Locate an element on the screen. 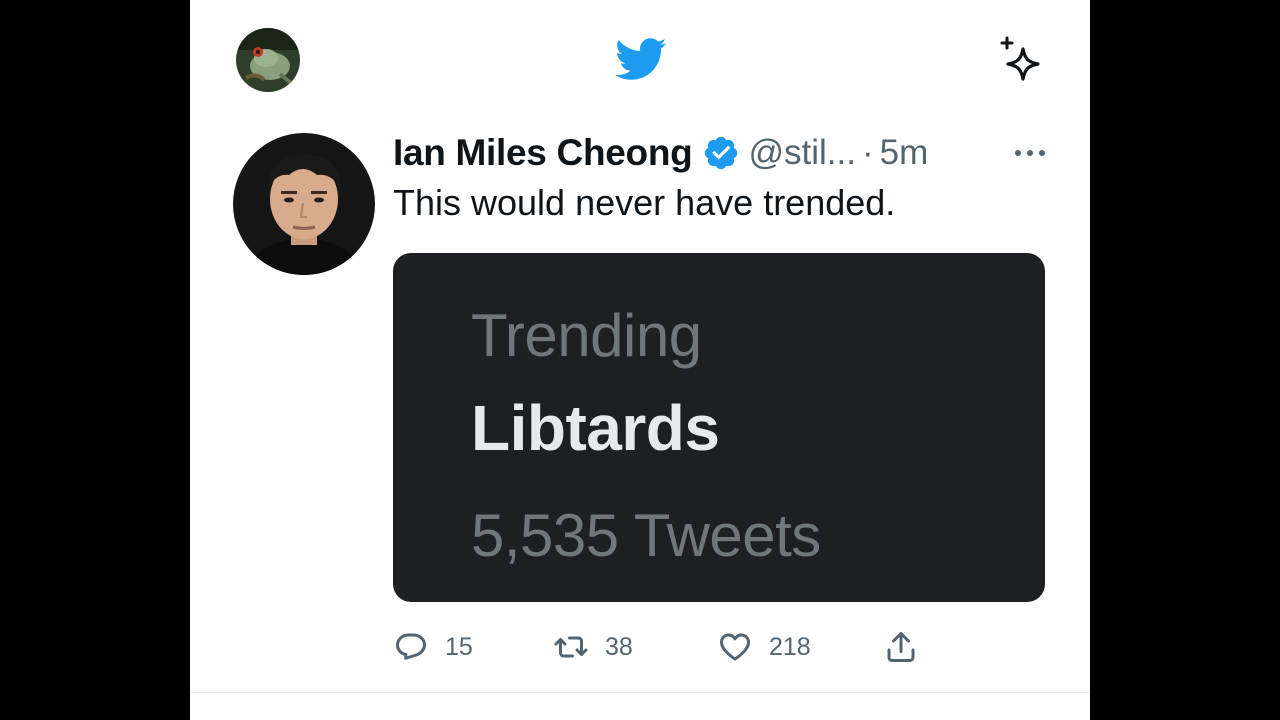 The height and width of the screenshot is (720, 1280). author-name: Ian Miles Cheong is located at coordinates (543, 153).